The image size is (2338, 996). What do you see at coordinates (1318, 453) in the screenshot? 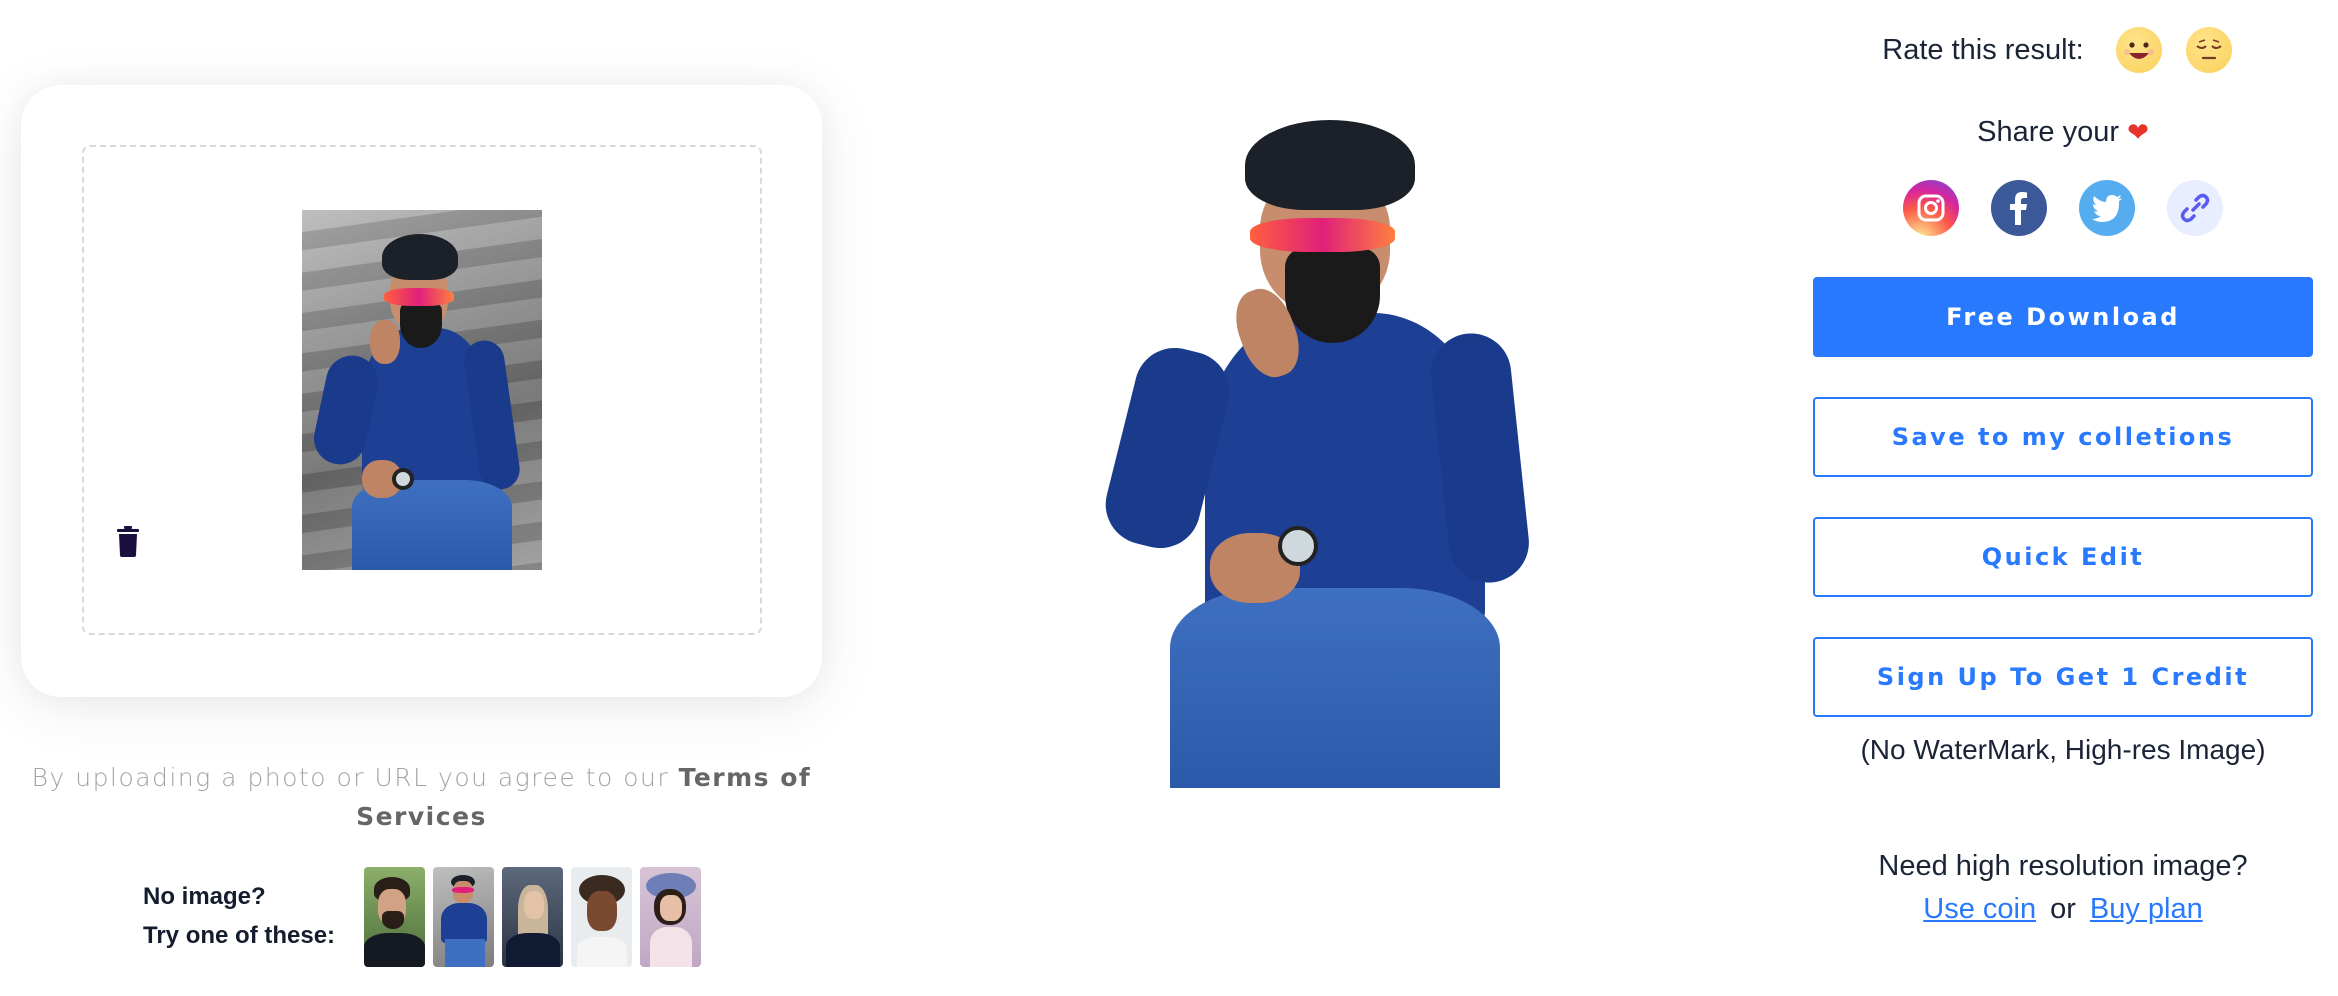
I see `result-image` at bounding box center [1318, 453].